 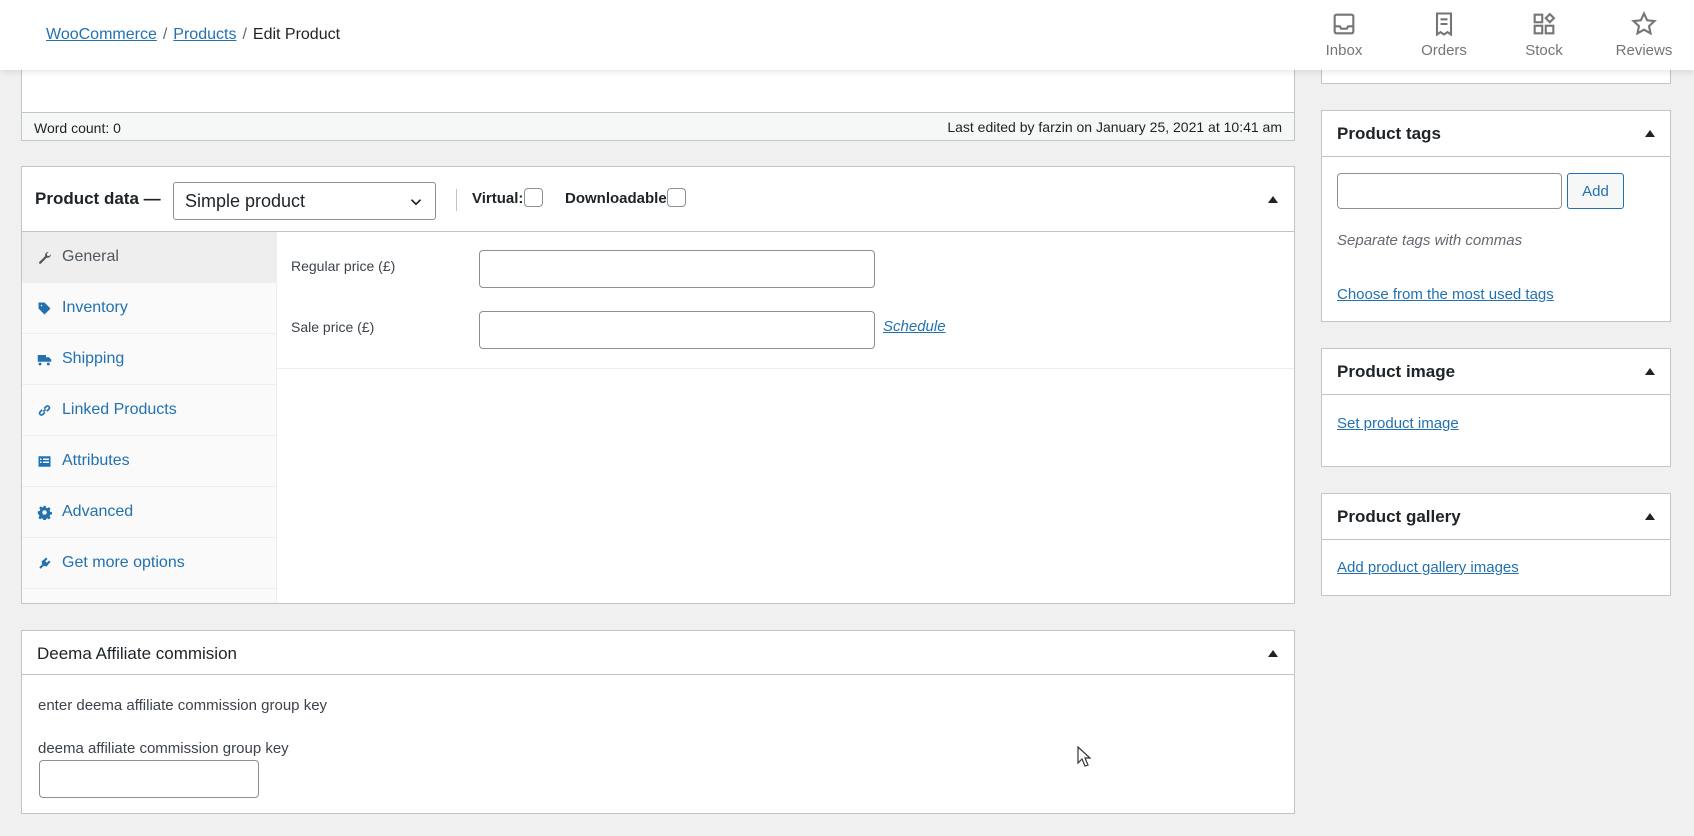 What do you see at coordinates (1595, 191) in the screenshot?
I see `add-tag-button: Add` at bounding box center [1595, 191].